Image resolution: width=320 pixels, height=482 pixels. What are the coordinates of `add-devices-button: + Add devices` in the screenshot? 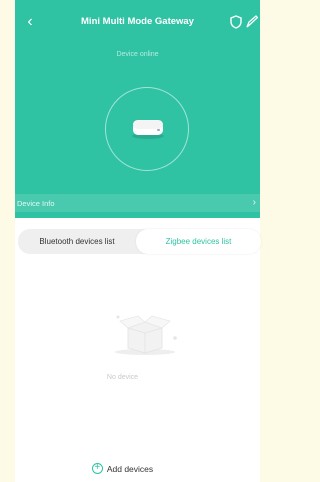 It's located at (122, 468).